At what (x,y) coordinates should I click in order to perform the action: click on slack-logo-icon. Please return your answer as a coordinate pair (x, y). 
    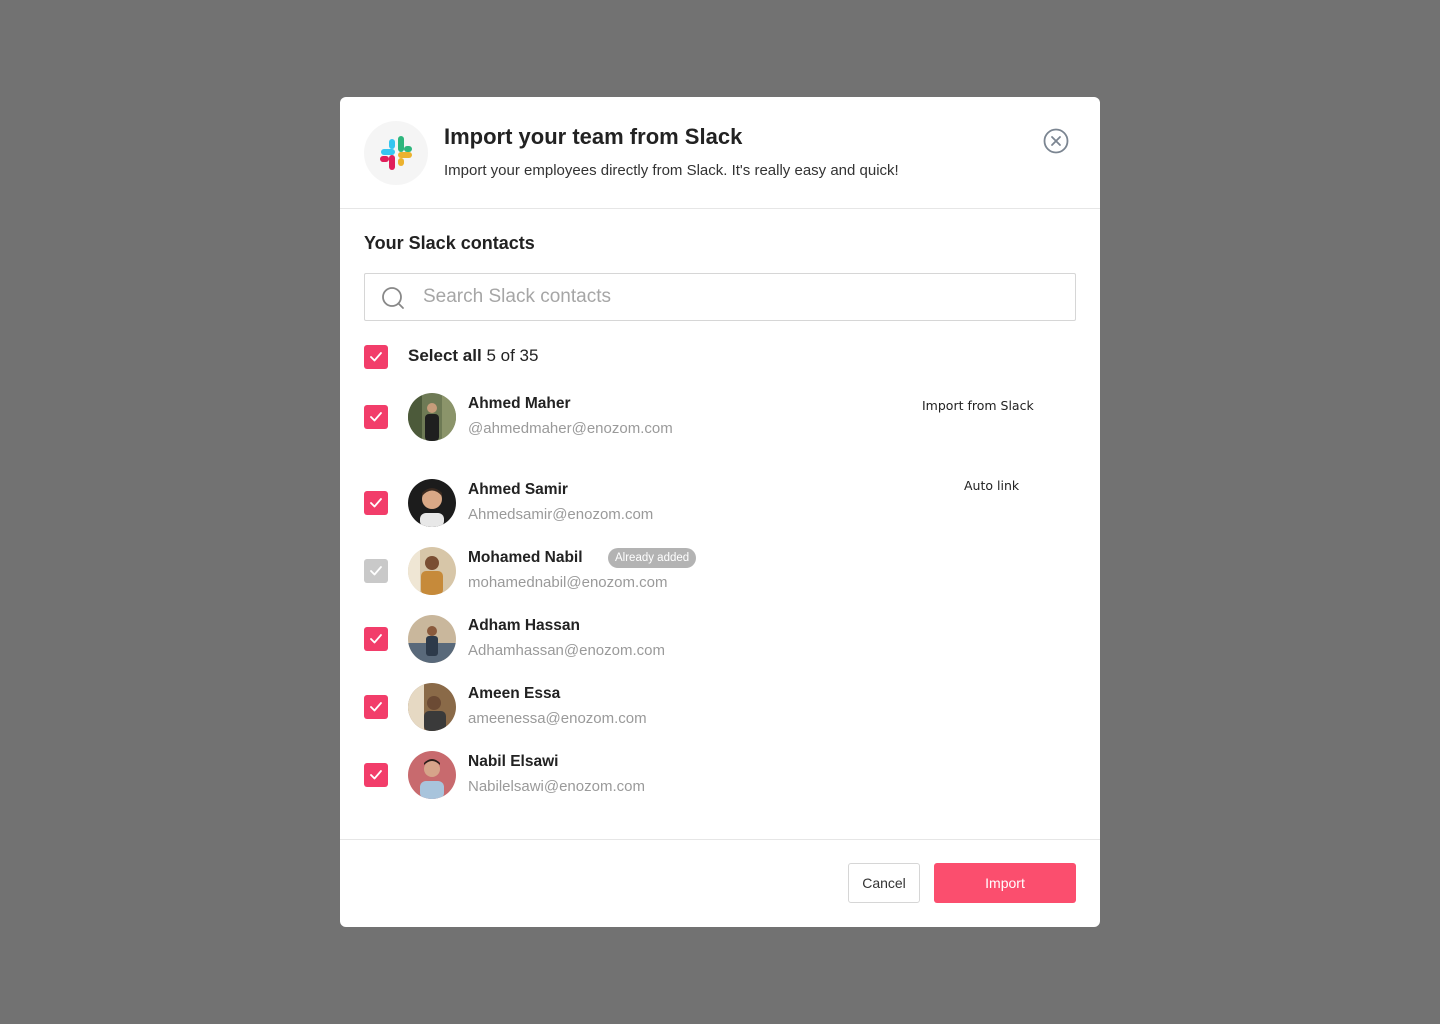
    Looking at the image, I should click on (396, 153).